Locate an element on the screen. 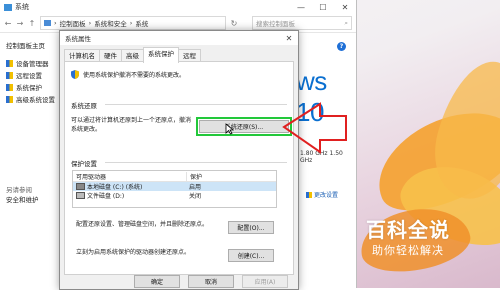 The width and height of the screenshot is (500, 290). restore-description-line: 系统更改。 is located at coordinates (86, 129).